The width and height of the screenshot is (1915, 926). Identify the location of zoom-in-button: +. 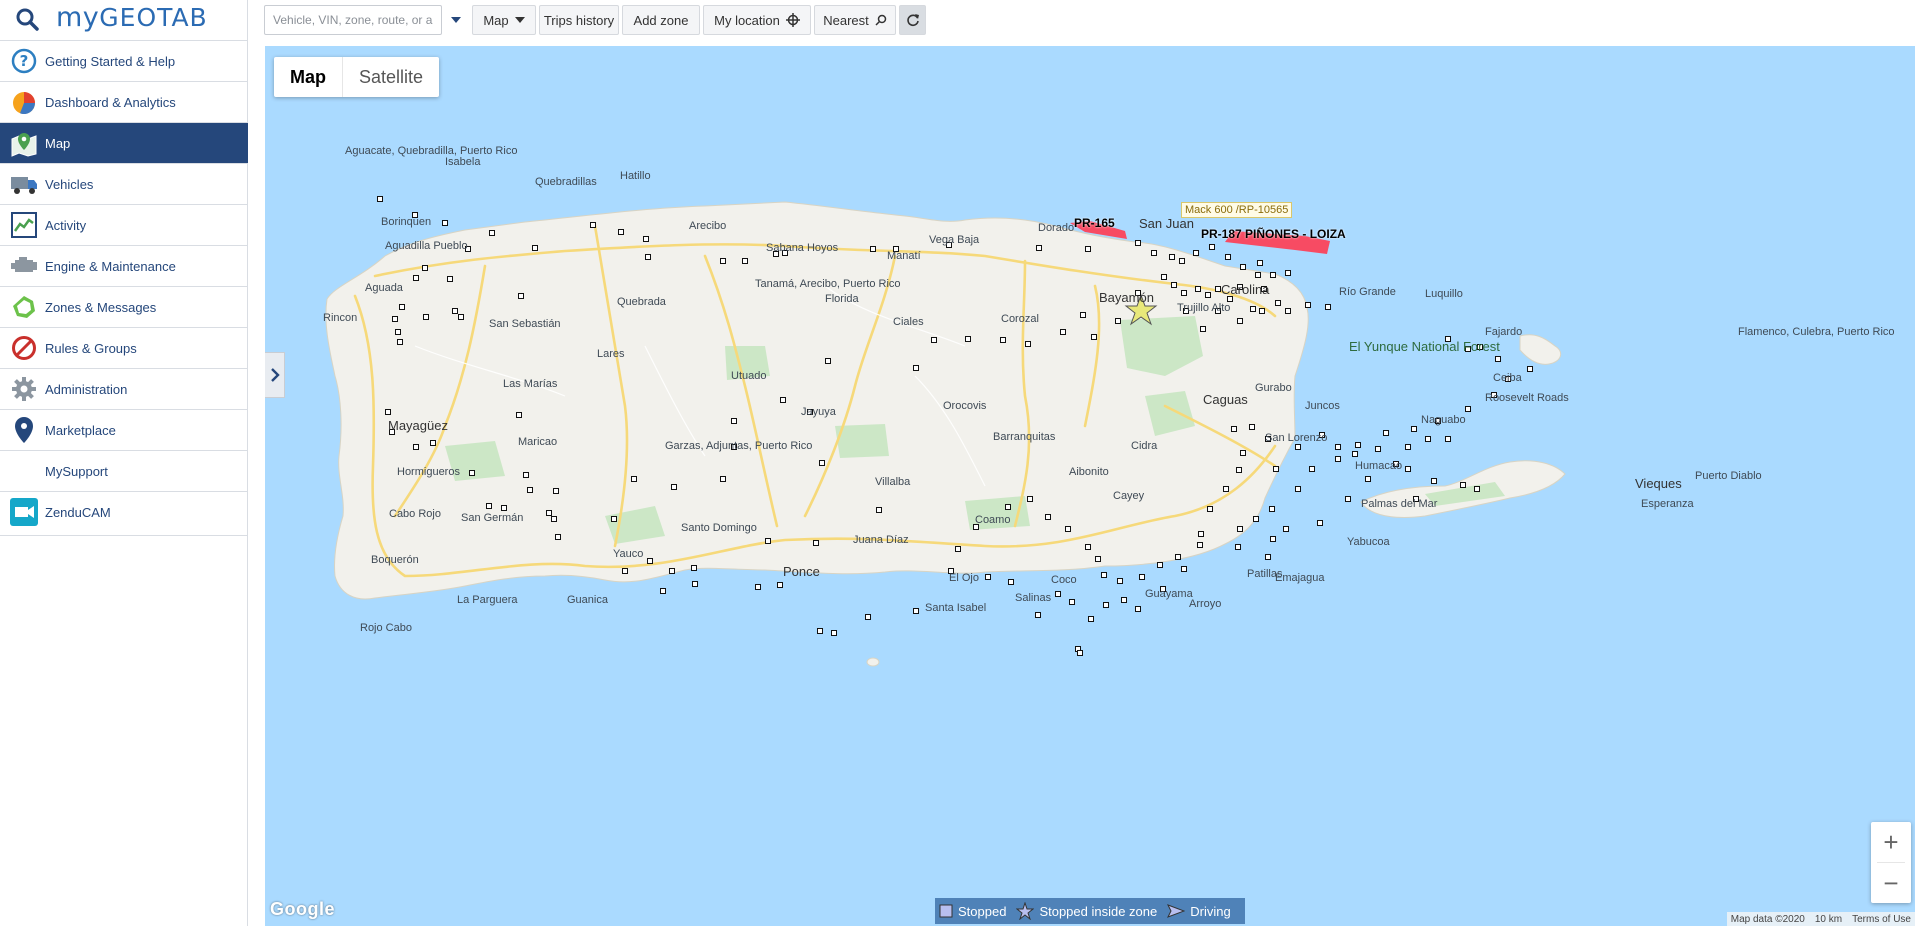
(1891, 842).